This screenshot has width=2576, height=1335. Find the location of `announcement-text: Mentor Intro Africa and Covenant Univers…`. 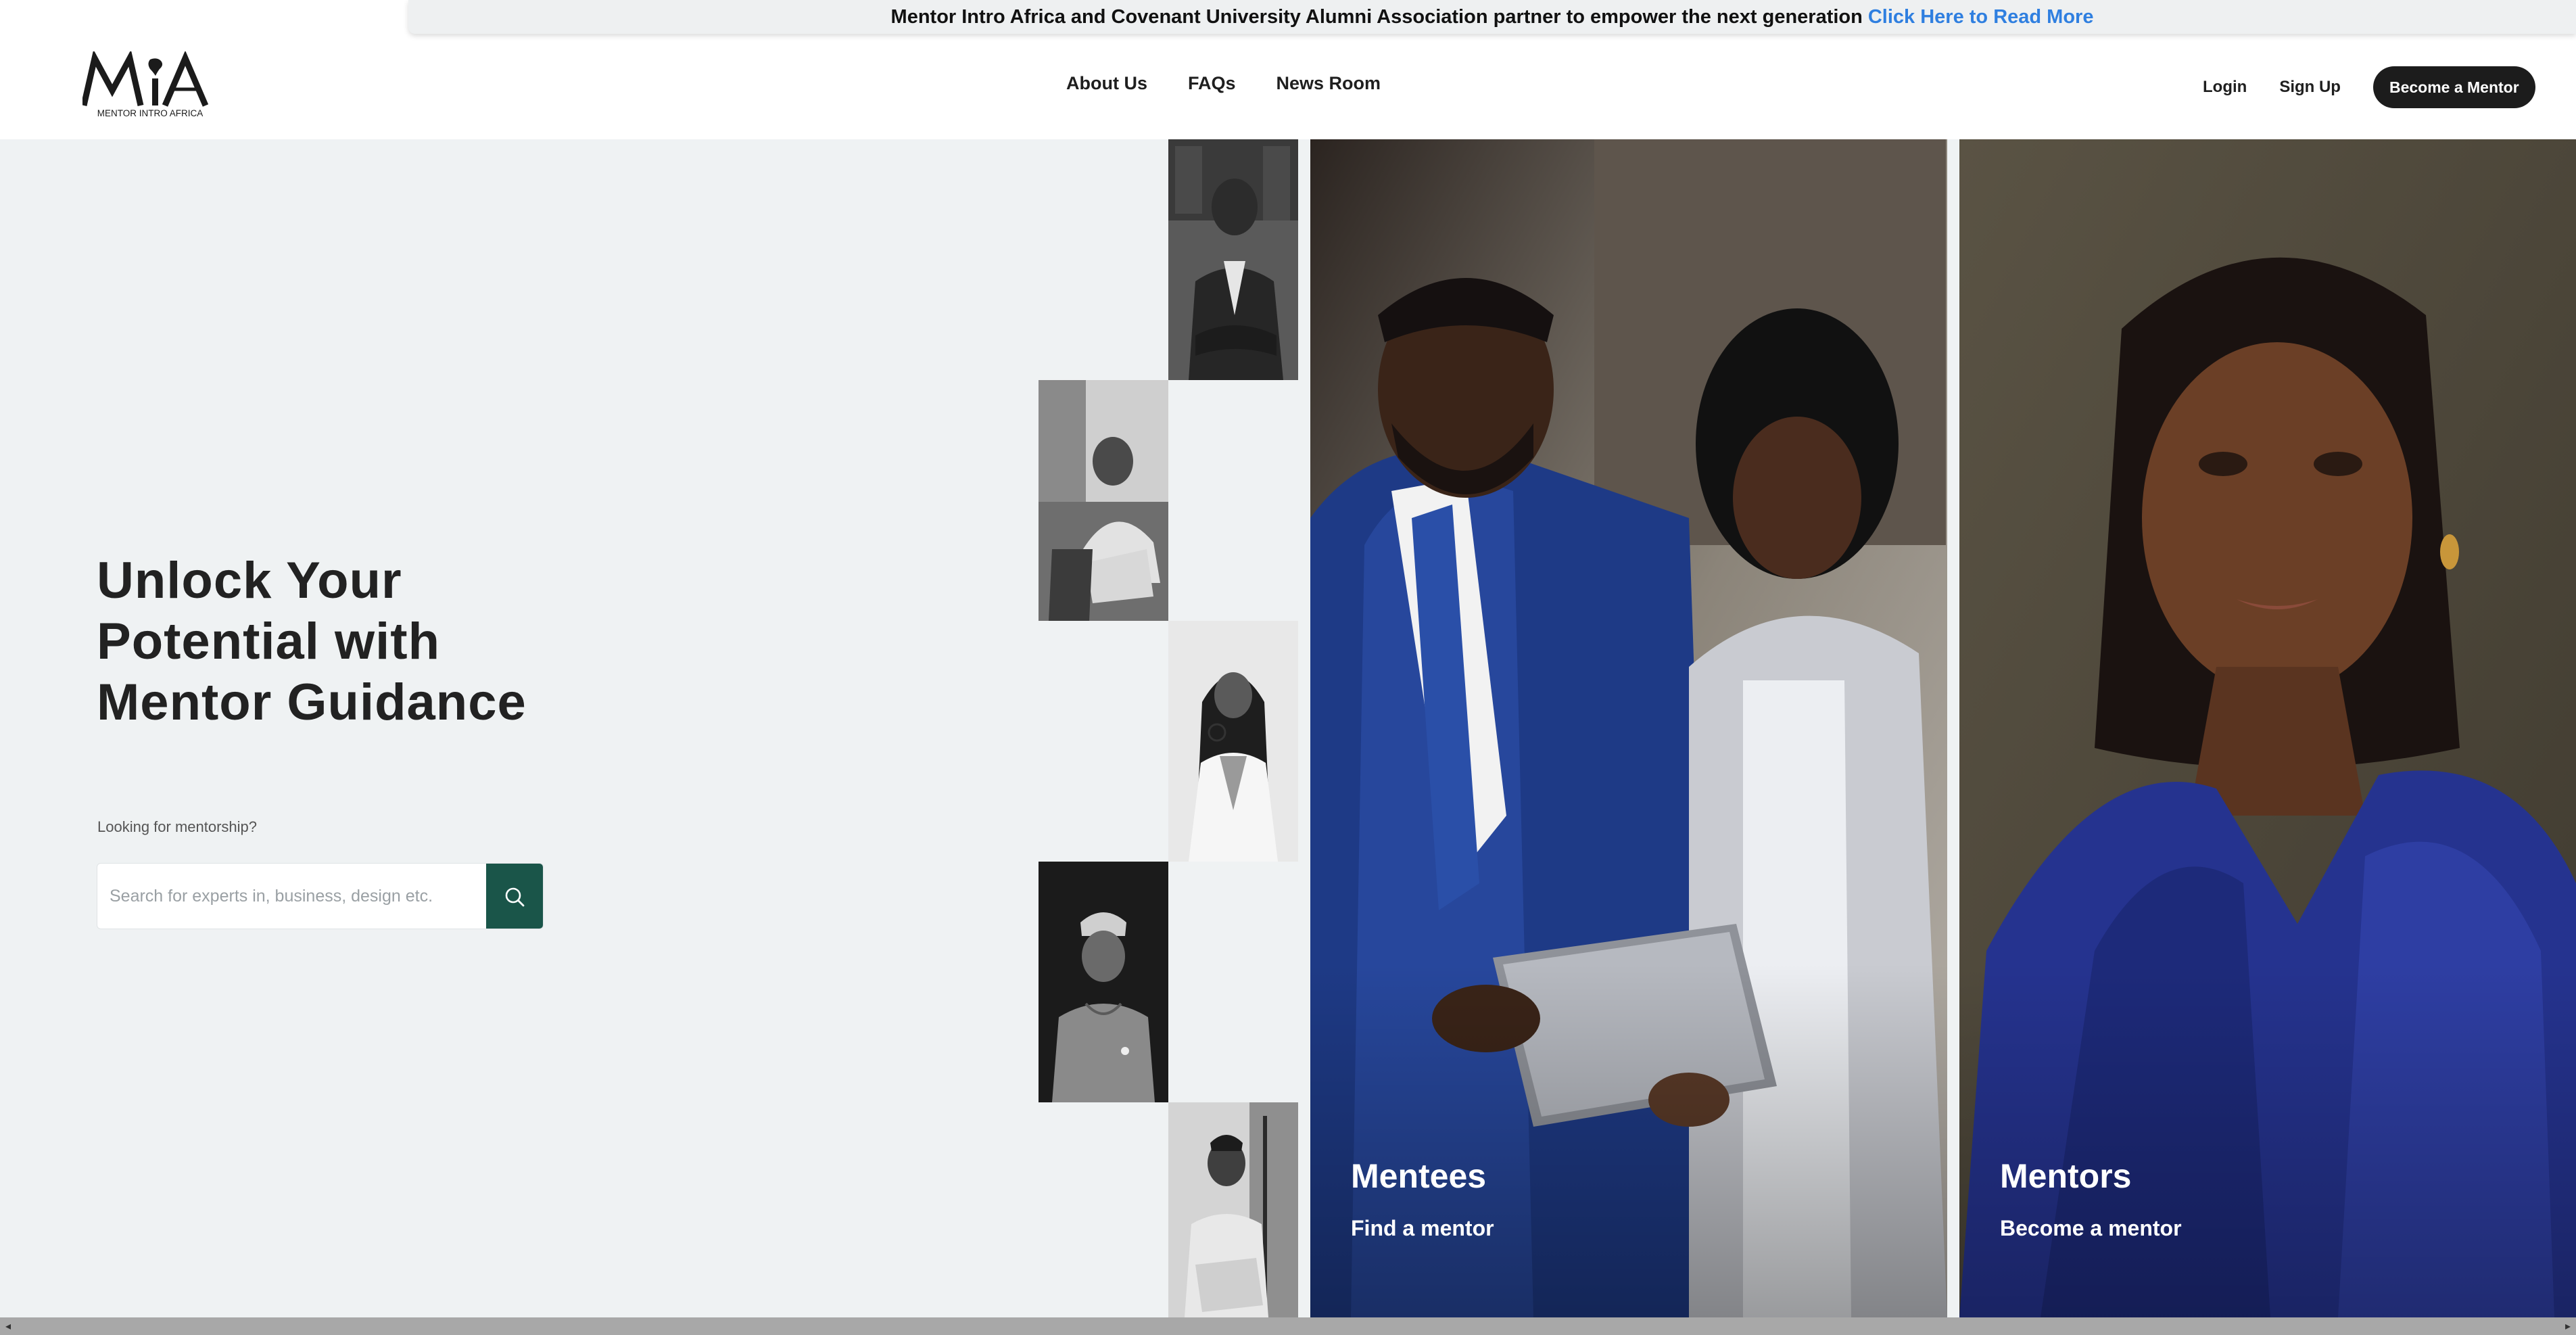

announcement-text: Mentor Intro Africa and Covenant Univers… is located at coordinates (1376, 16).